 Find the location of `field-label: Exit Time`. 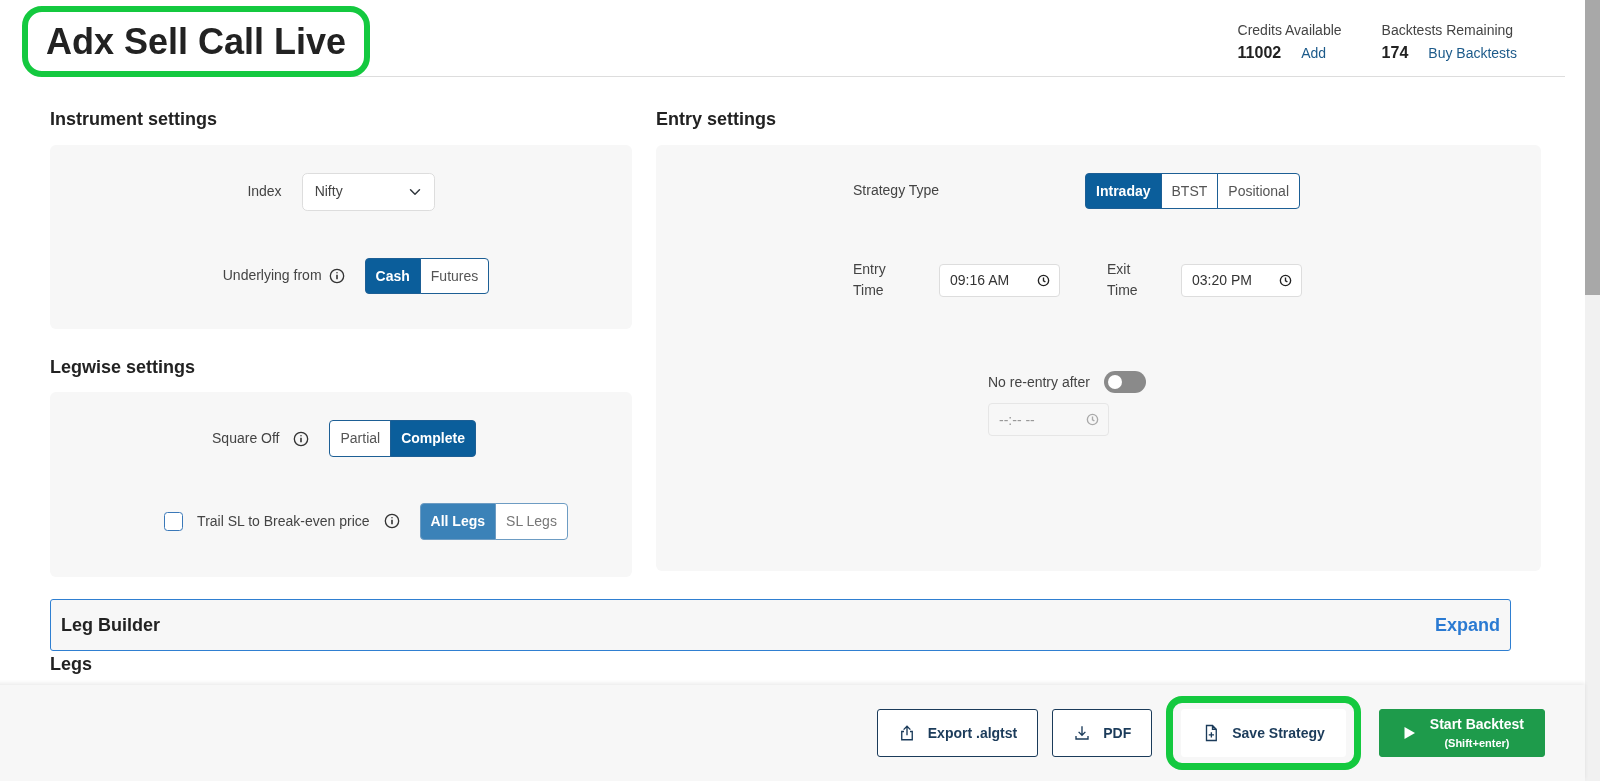

field-label: Exit Time is located at coordinates (1123, 280).